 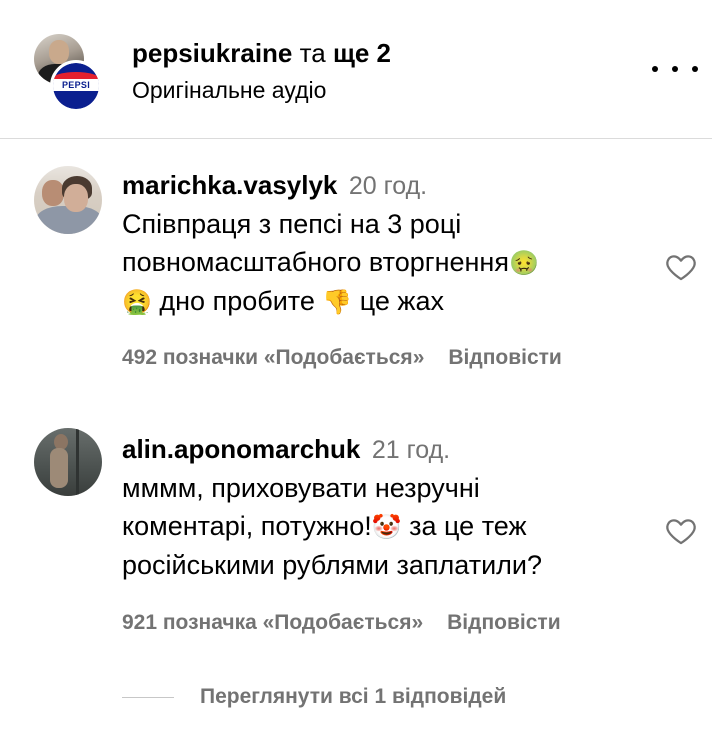 What do you see at coordinates (229, 185) in the screenshot?
I see `comment-username: marichka.vasylyk` at bounding box center [229, 185].